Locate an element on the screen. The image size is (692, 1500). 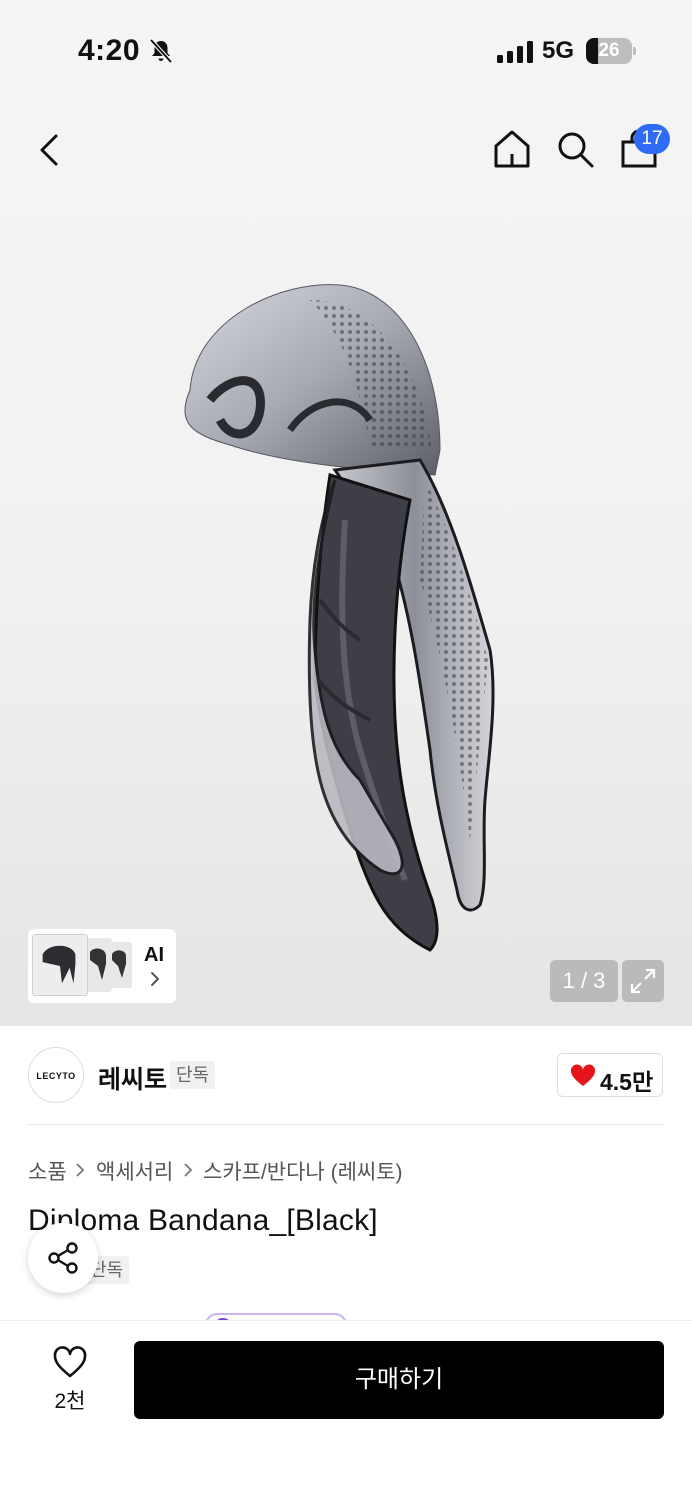
search-icon is located at coordinates (575, 149).